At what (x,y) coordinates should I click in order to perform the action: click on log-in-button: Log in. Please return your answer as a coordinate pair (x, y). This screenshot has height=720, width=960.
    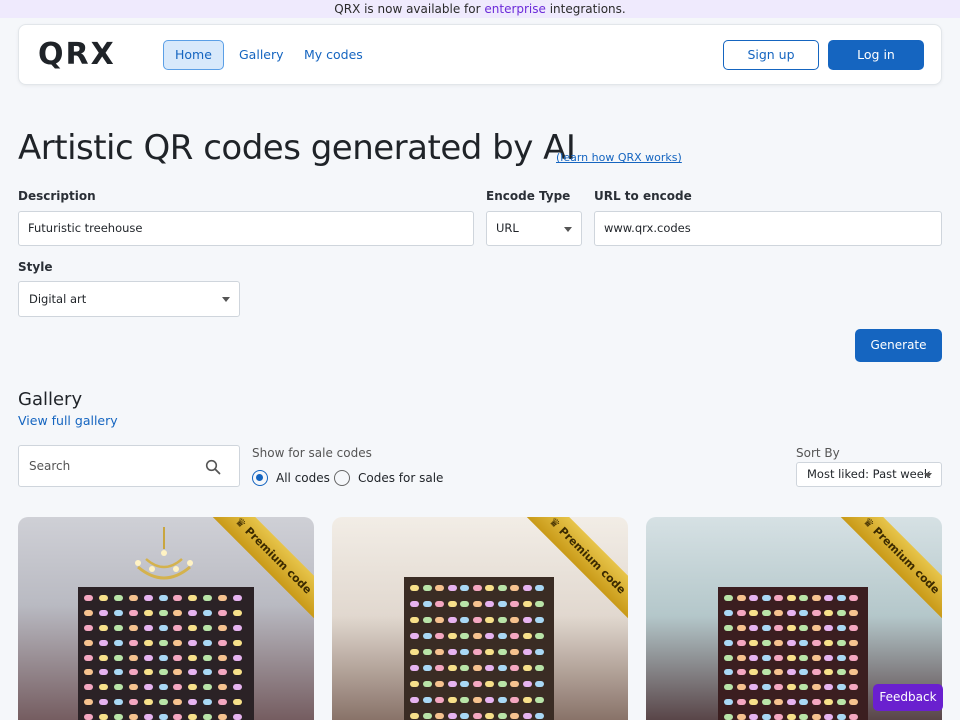
    Looking at the image, I should click on (876, 55).